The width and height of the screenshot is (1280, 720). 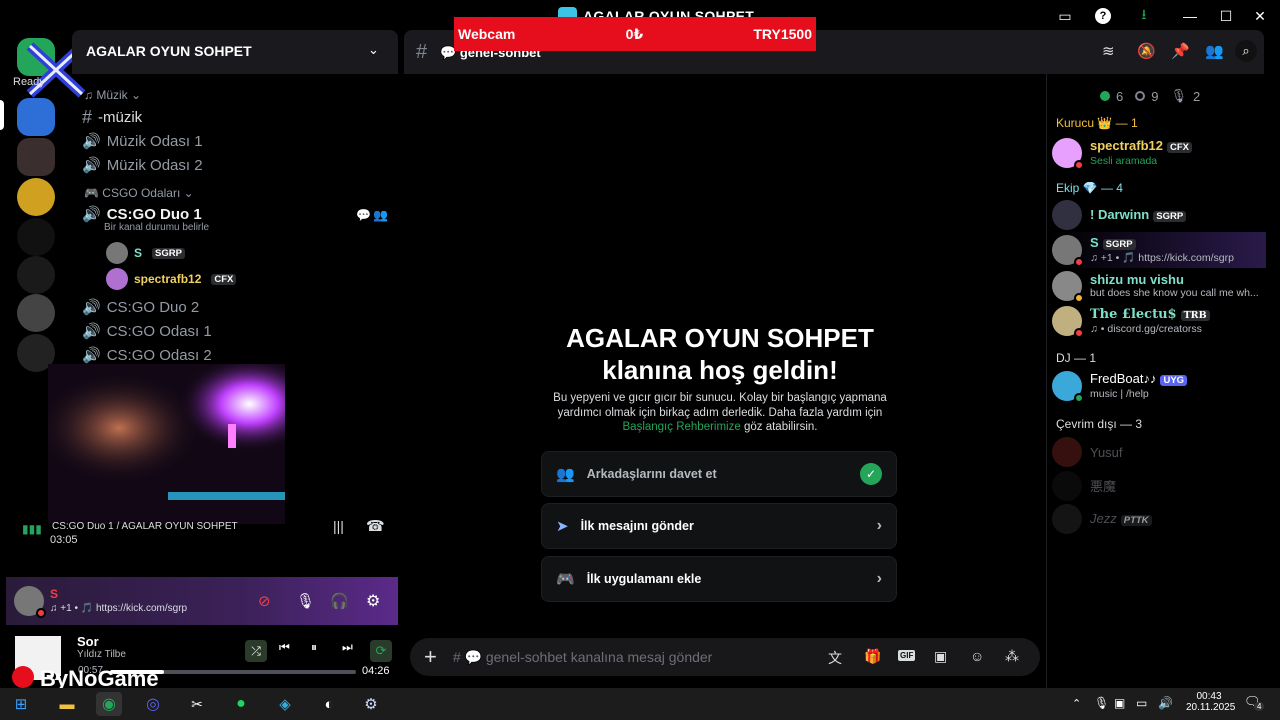 I want to click on invite-icon: 👥, so click(x=565, y=474).